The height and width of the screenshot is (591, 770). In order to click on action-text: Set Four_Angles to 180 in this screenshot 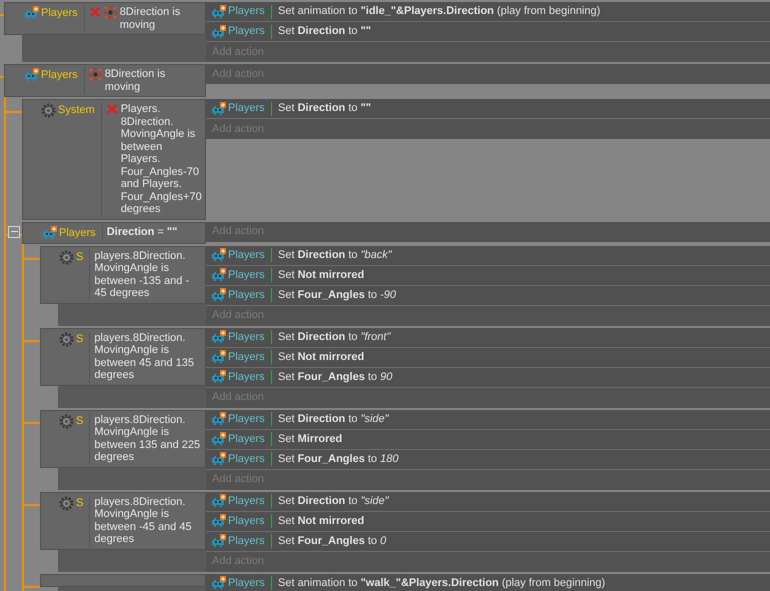, I will do `click(337, 459)`.